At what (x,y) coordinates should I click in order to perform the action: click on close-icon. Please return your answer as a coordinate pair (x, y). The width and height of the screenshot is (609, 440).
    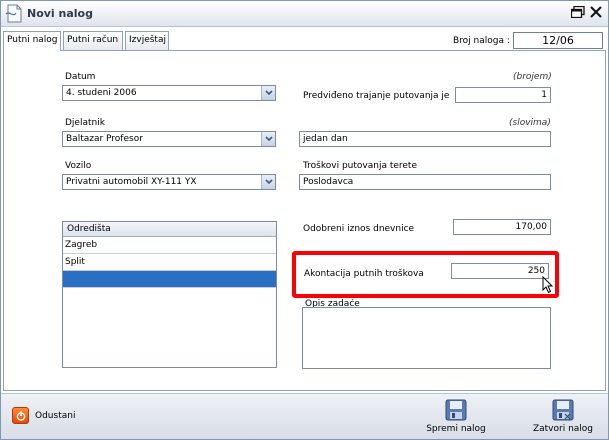
    Looking at the image, I should click on (596, 13).